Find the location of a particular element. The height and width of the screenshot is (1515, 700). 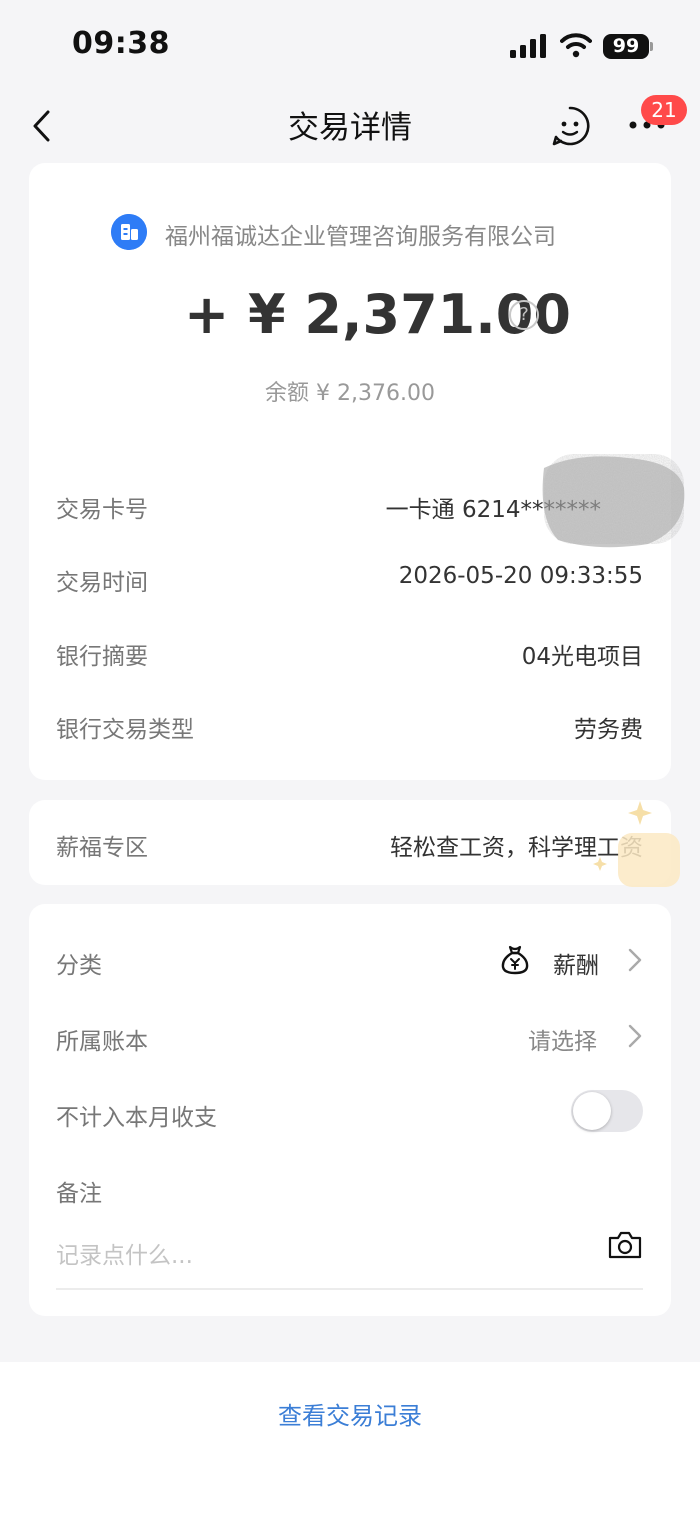

category-row: 分类 薪酬 is located at coordinates (349, 961).